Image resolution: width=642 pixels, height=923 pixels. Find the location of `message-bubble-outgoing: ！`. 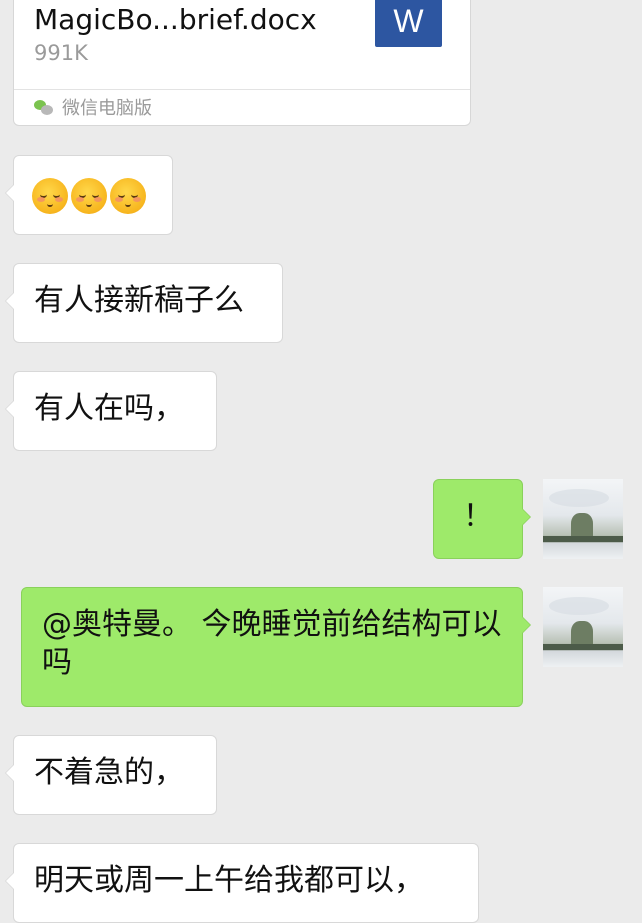

message-bubble-outgoing: ！ is located at coordinates (482, 519).